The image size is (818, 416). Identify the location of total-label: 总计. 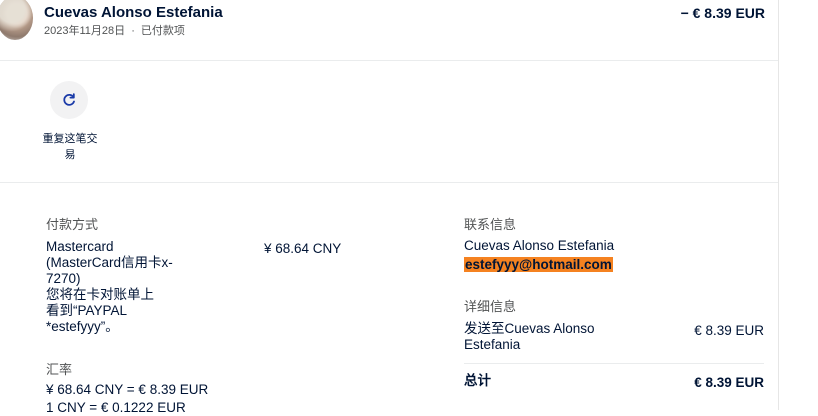
(477, 380).